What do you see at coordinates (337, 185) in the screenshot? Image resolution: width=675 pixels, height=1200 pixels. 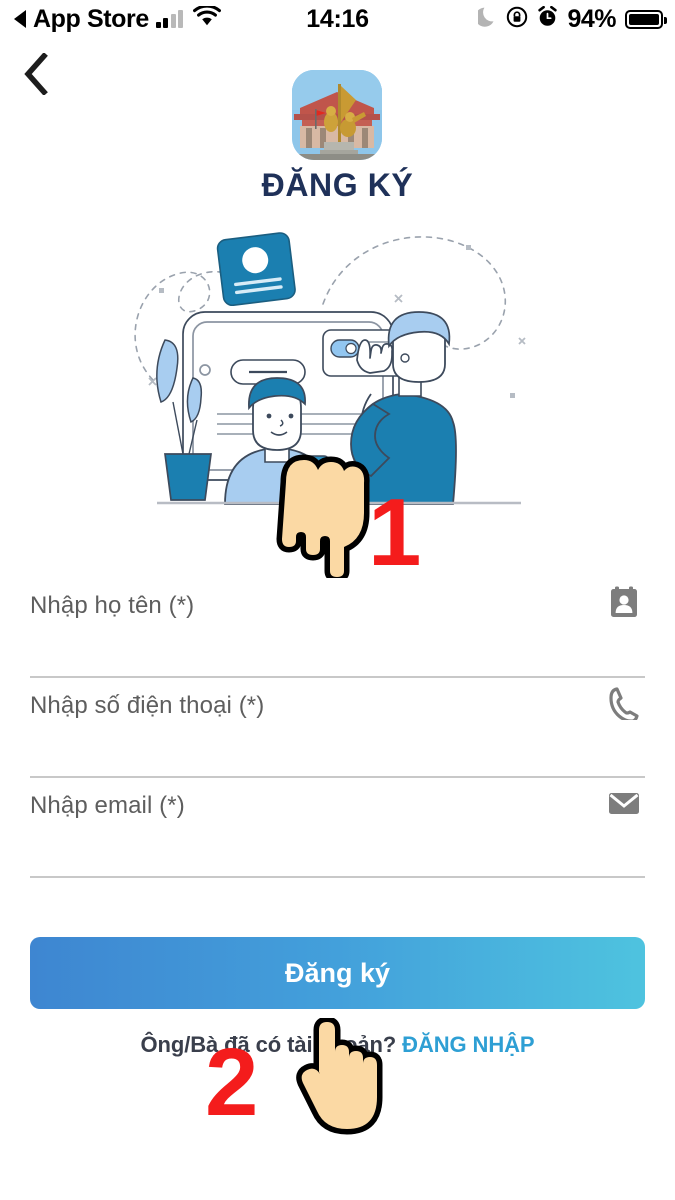 I see `page-title: ĐĂNG KÝ` at bounding box center [337, 185].